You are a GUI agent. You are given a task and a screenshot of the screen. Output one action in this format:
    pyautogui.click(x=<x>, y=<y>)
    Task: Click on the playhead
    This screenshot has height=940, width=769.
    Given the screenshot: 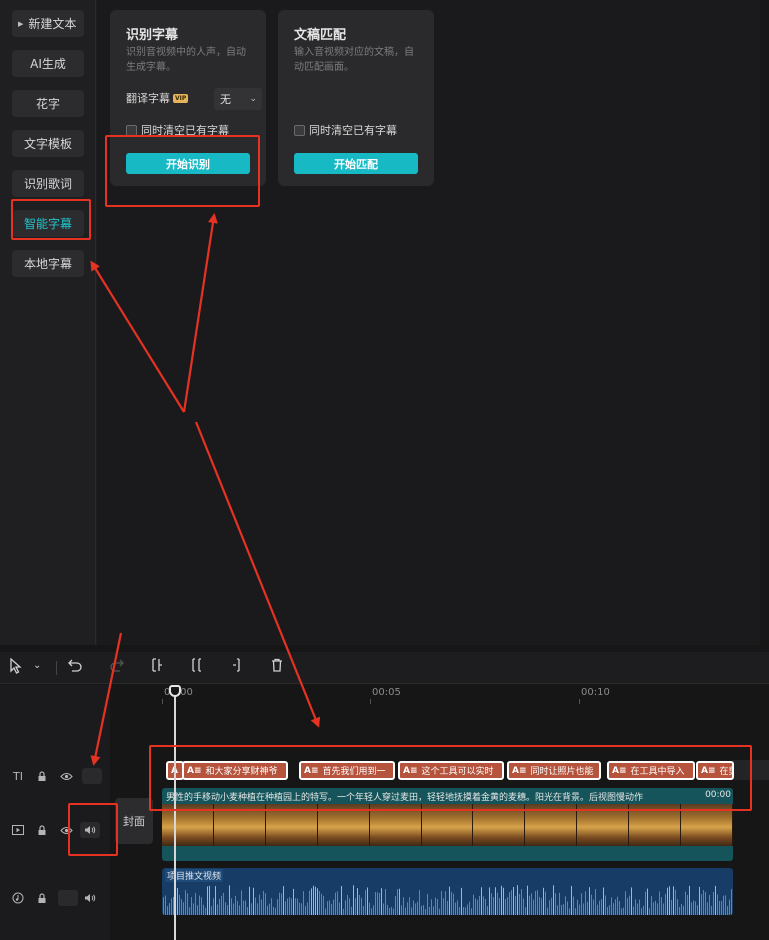 What is the action you would take?
    pyautogui.click(x=175, y=812)
    